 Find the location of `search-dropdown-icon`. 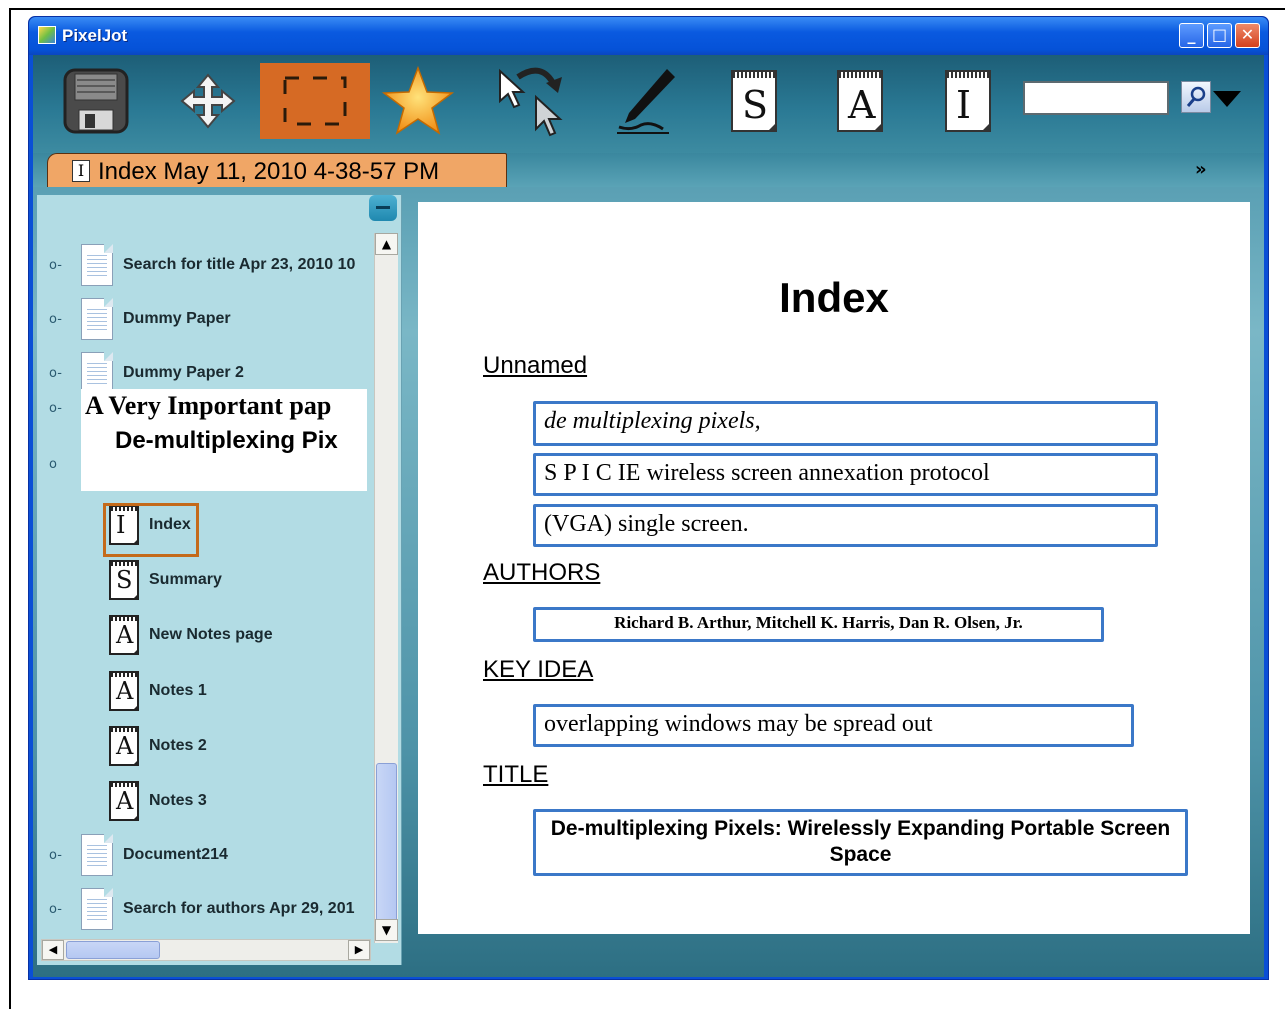

search-dropdown-icon is located at coordinates (1227, 99).